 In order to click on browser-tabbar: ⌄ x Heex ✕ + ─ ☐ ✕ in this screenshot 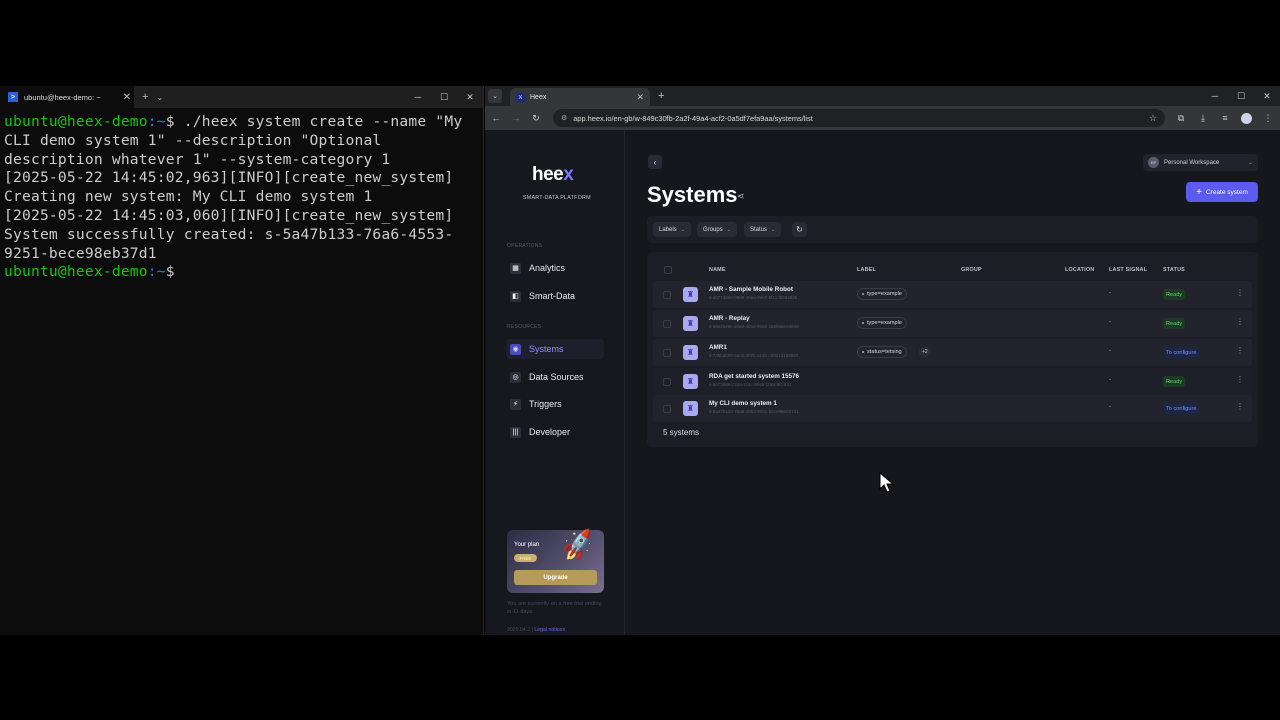, I will do `click(882, 96)`.